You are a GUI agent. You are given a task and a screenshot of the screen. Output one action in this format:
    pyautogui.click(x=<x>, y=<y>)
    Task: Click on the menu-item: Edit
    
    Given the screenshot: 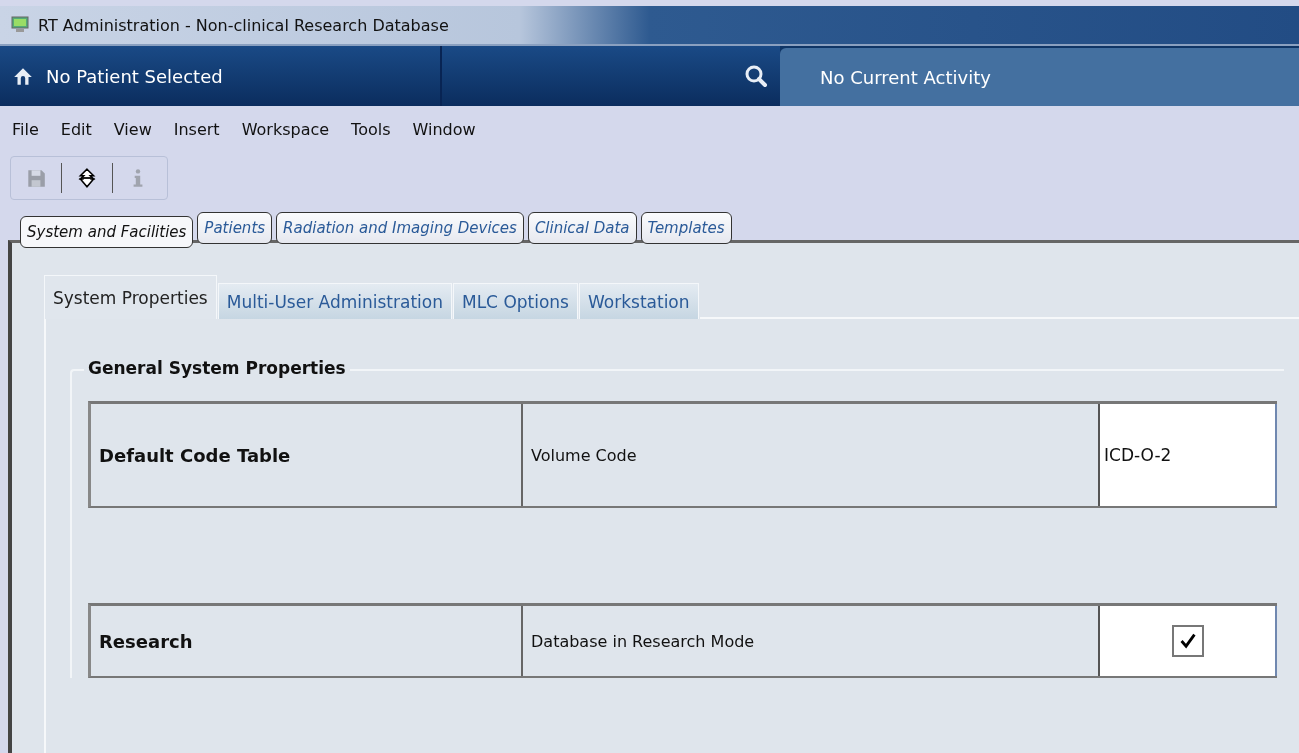 What is the action you would take?
    pyautogui.click(x=76, y=133)
    